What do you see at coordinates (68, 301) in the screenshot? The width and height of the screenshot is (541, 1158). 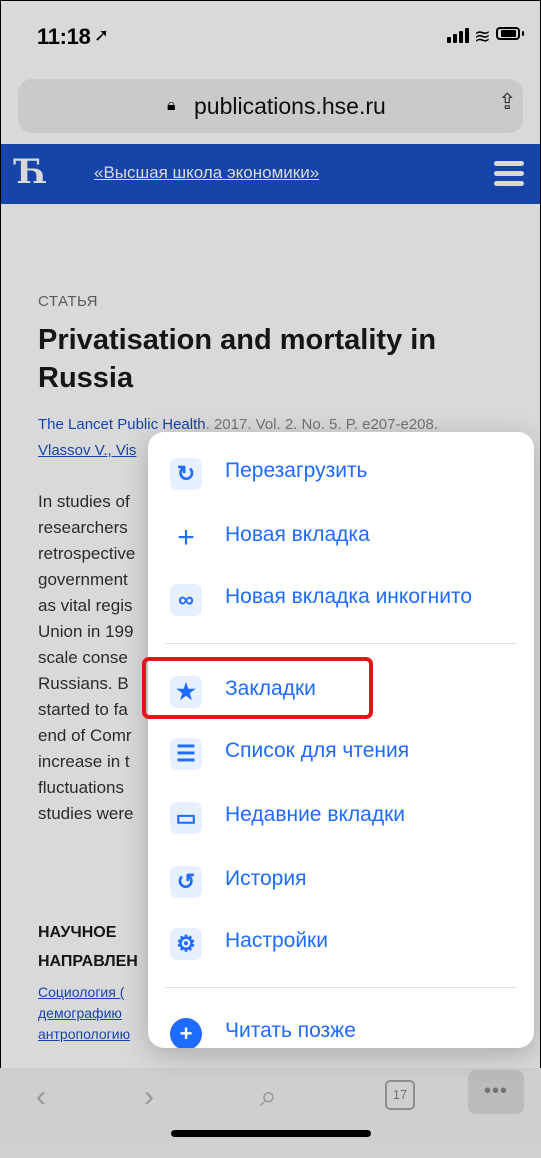 I see `article-kicker: СТАТЬЯ` at bounding box center [68, 301].